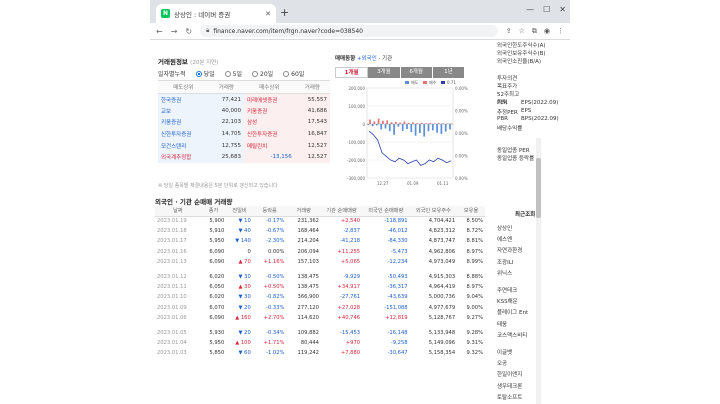 The width and height of the screenshot is (720, 404). I want to click on header-buy-top: 매수상위, so click(269, 87).